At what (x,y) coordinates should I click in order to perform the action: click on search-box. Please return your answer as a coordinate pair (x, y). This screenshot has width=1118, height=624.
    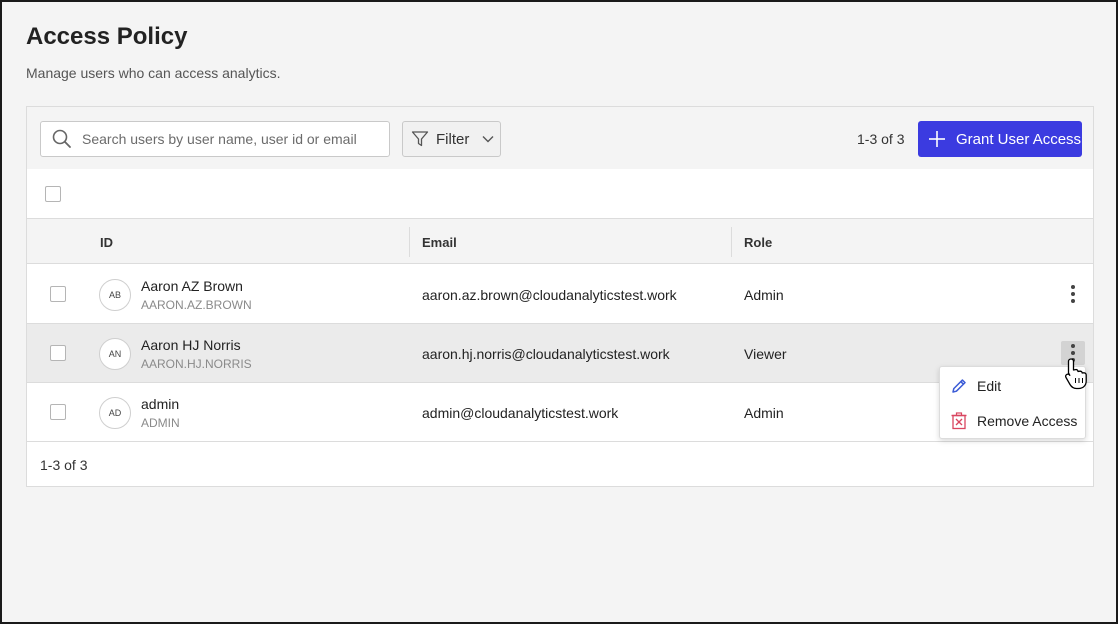
    Looking at the image, I should click on (215, 139).